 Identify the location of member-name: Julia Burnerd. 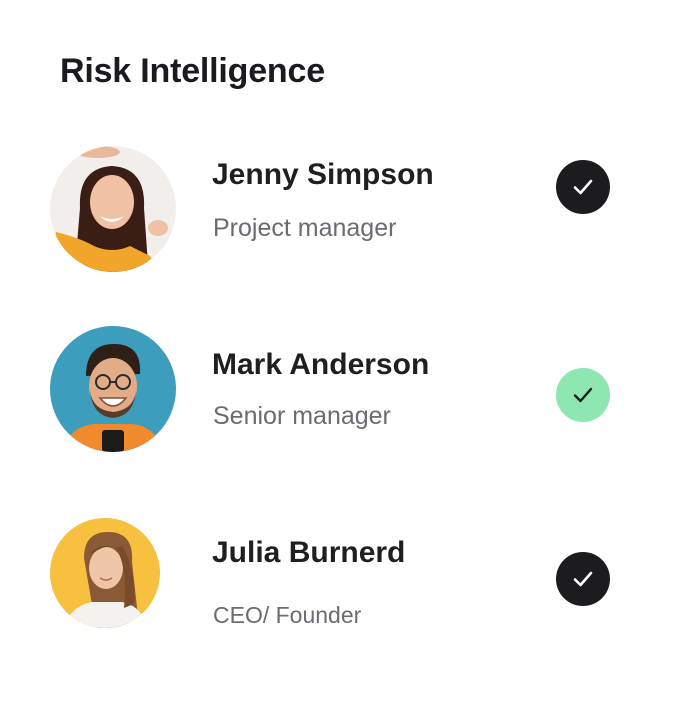
(309, 552).